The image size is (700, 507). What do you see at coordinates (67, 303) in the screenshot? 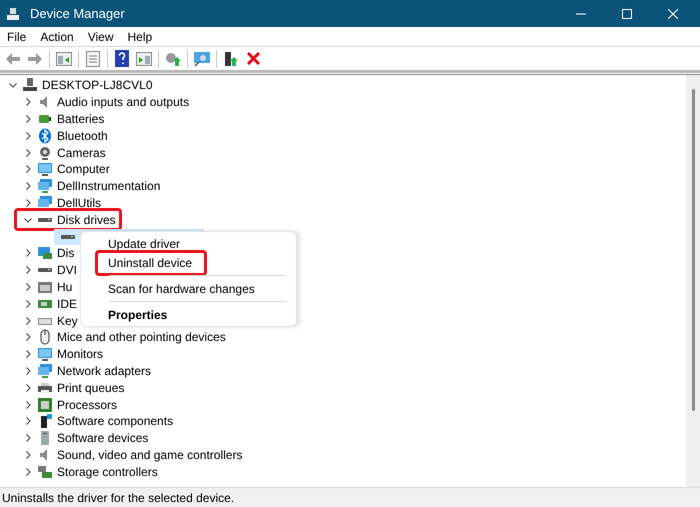
I see `tree-item: IDE` at bounding box center [67, 303].